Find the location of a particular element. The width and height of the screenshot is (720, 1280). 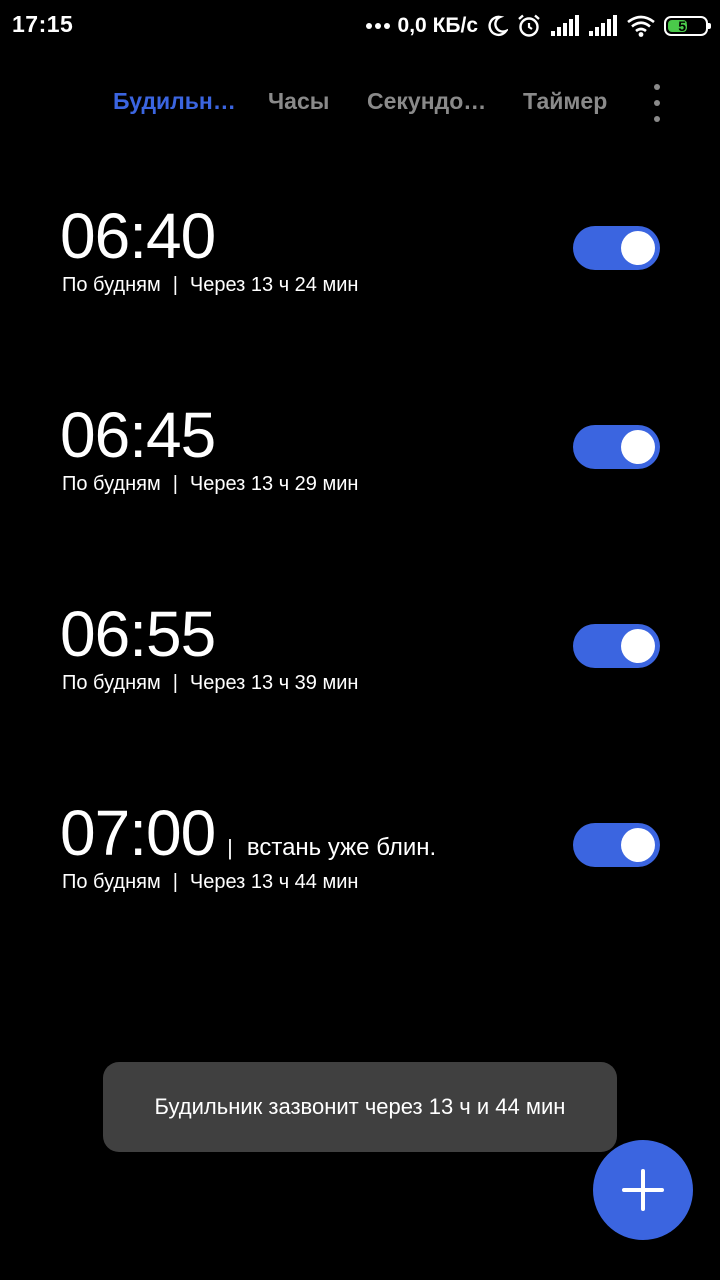

alarm-time: 06:45 is located at coordinates (138, 435).